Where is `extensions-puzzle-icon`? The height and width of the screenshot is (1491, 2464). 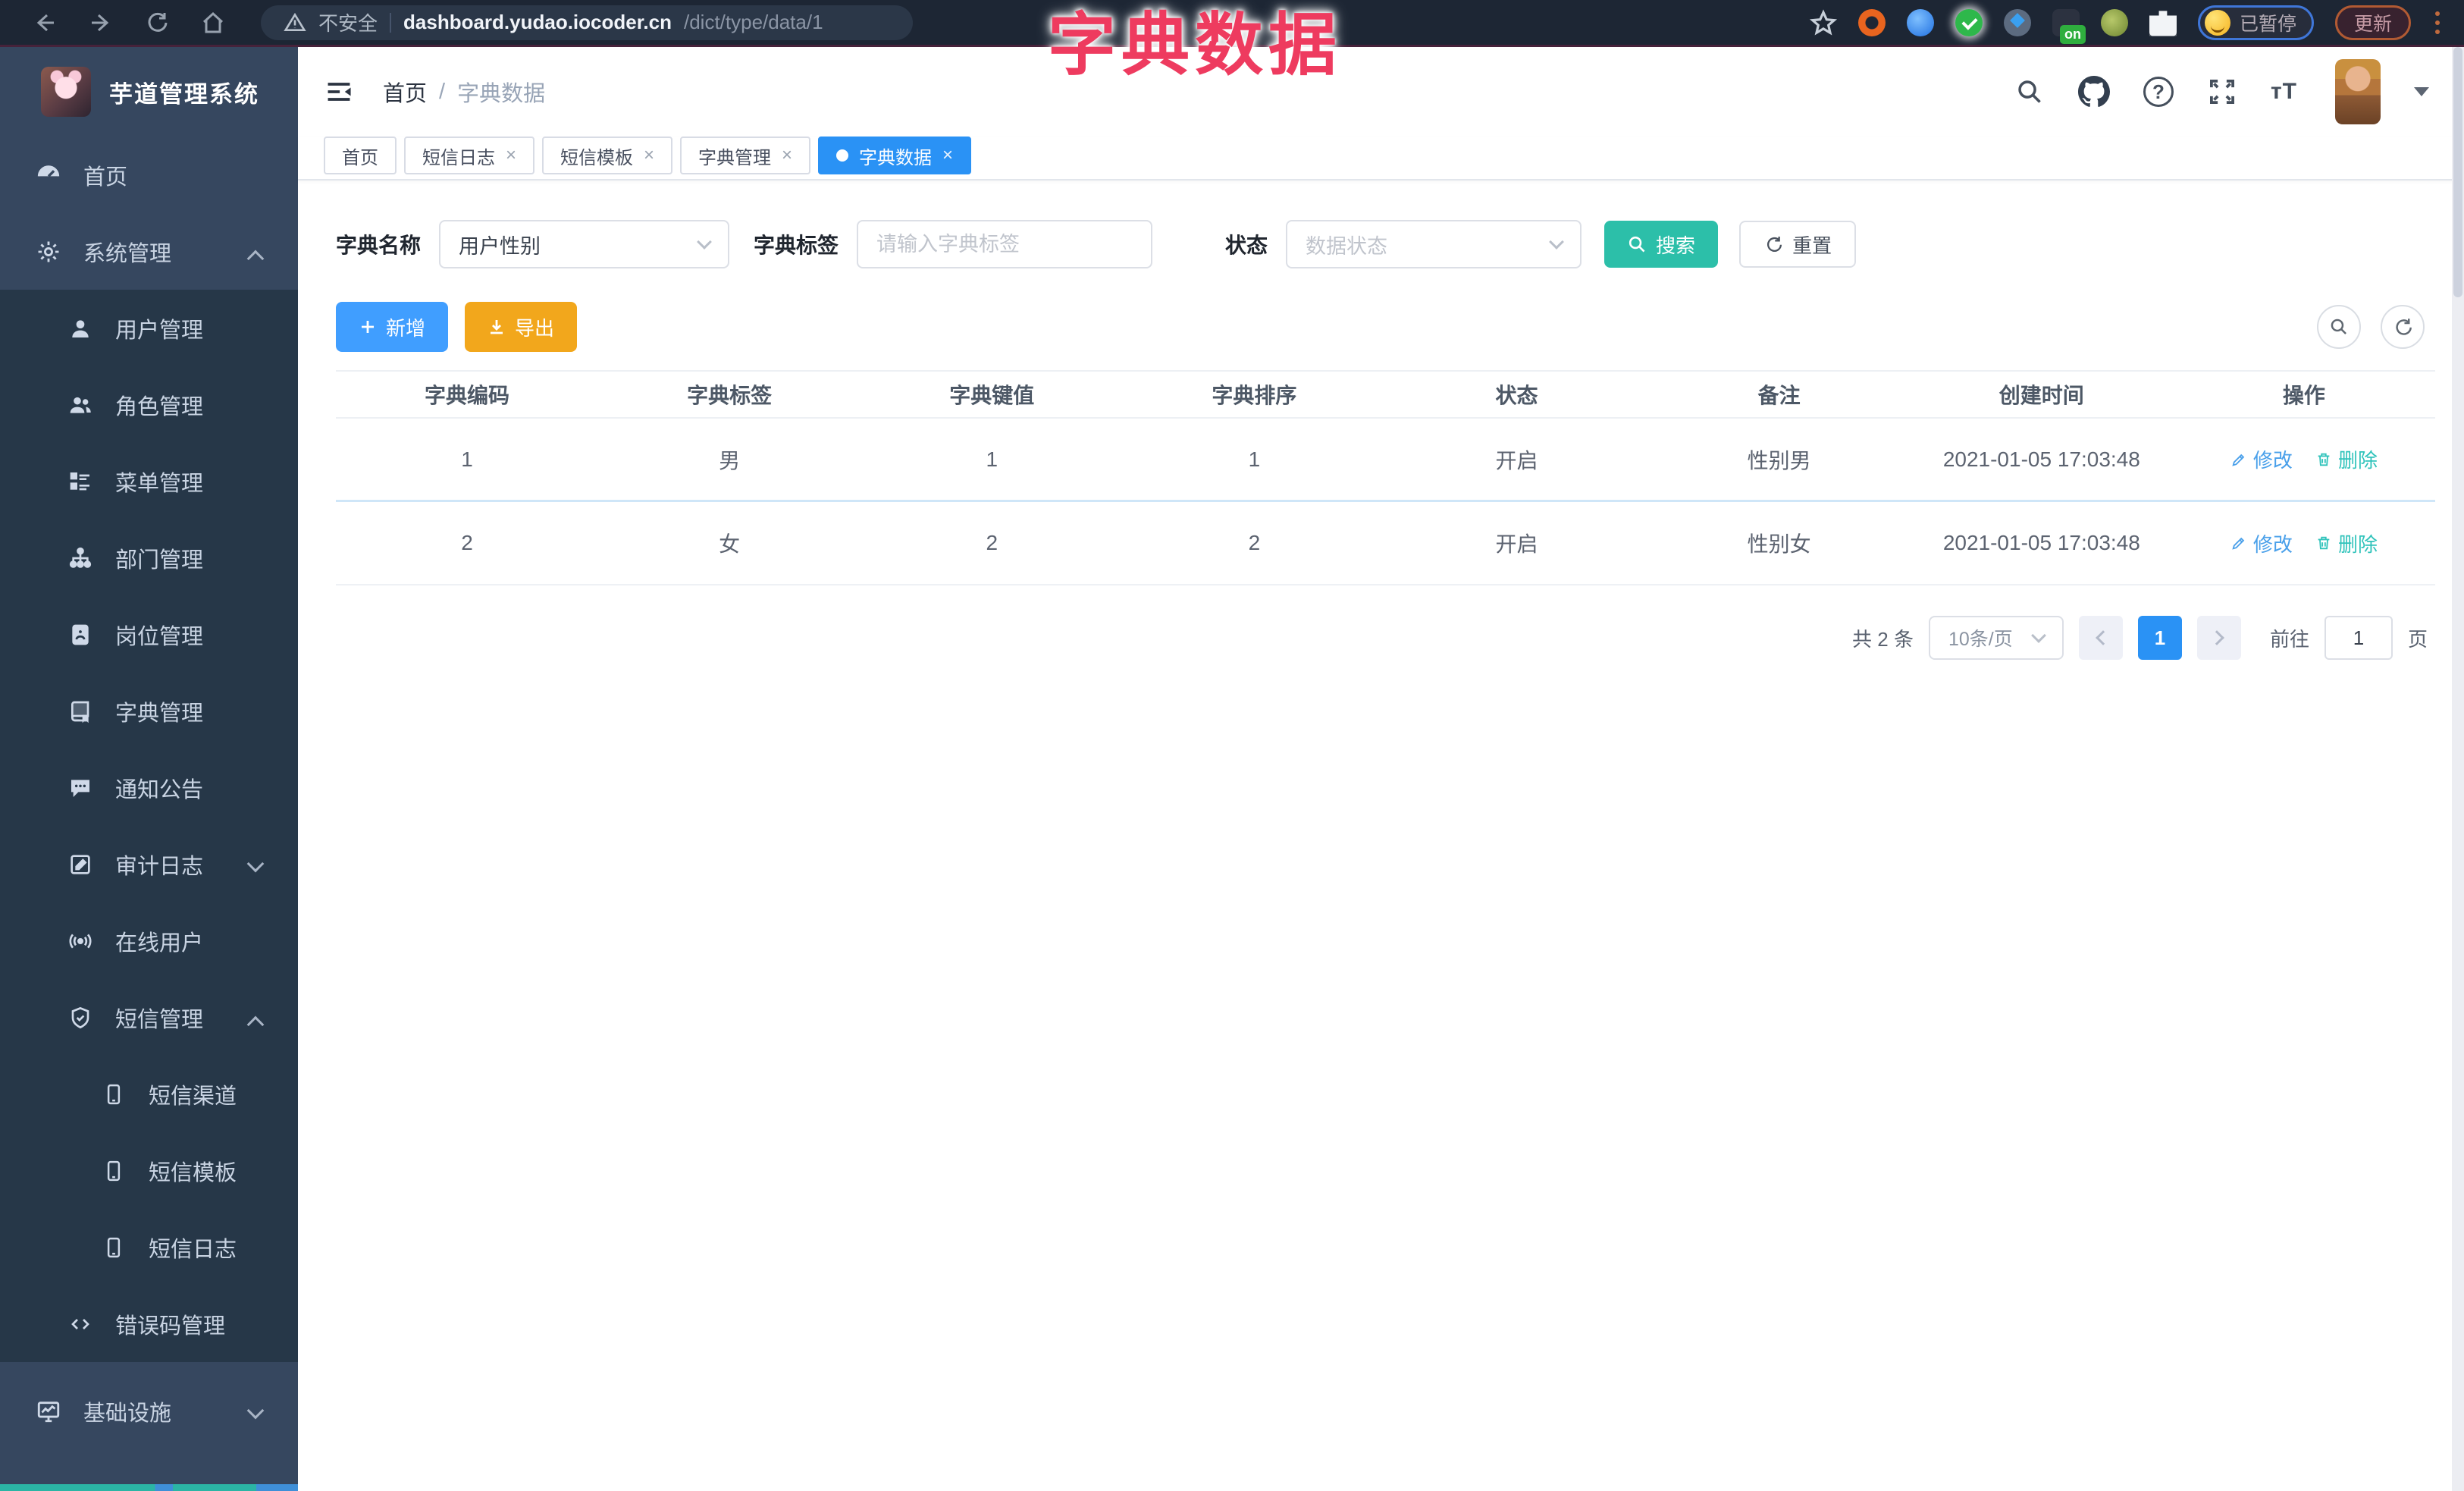
extensions-puzzle-icon is located at coordinates (2163, 23).